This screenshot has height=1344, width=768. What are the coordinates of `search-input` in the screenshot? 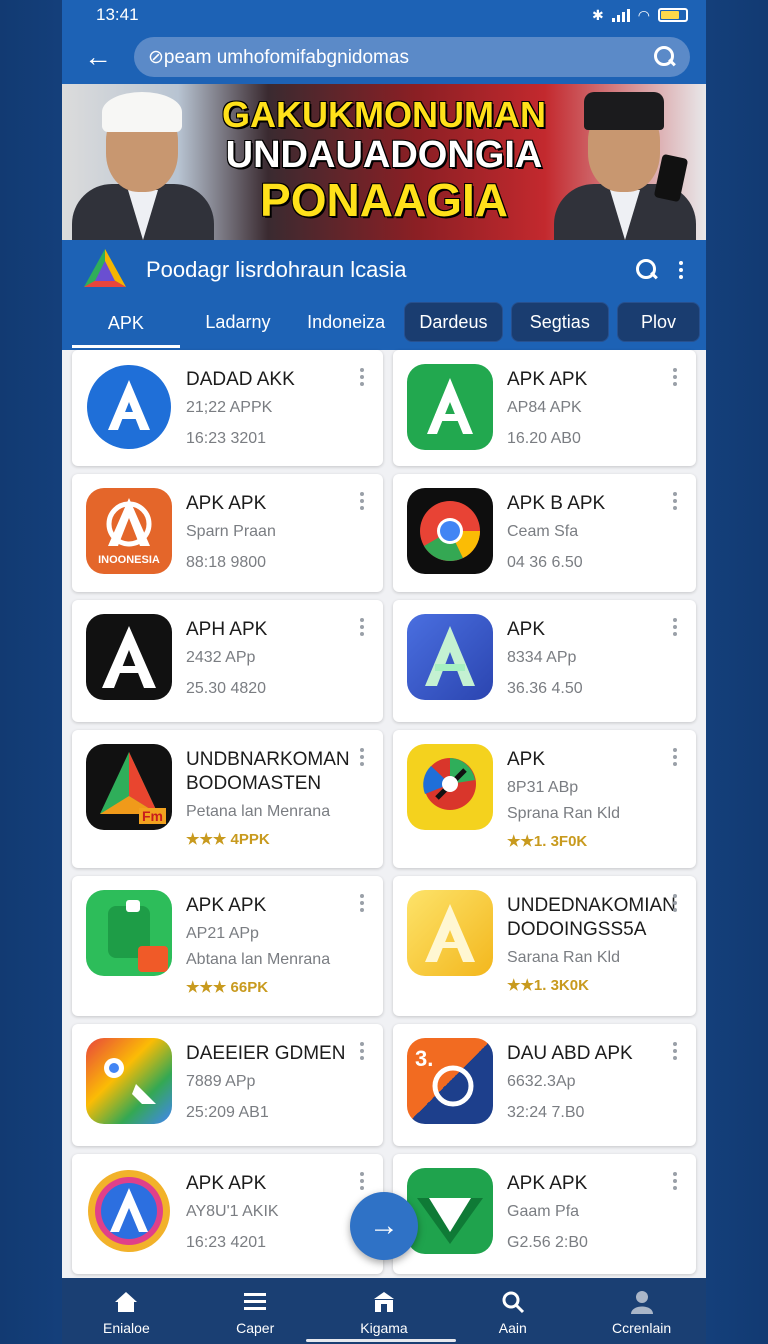 It's located at (397, 57).